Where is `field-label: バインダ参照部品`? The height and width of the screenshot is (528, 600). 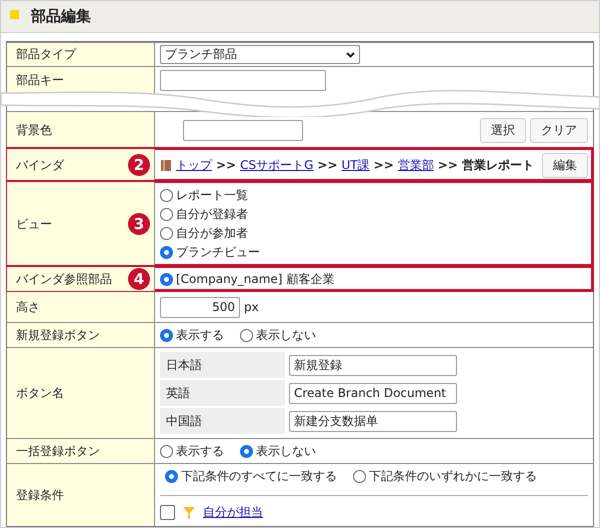 field-label: バインダ参照部品 is located at coordinates (64, 279).